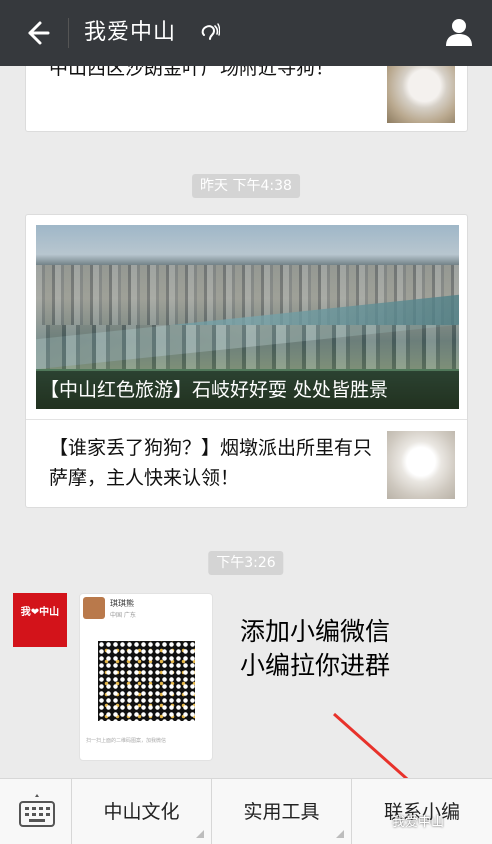 The image size is (492, 844). Describe the element at coordinates (40, 620) in the screenshot. I see `sender-avatar: 我❤中山` at that location.